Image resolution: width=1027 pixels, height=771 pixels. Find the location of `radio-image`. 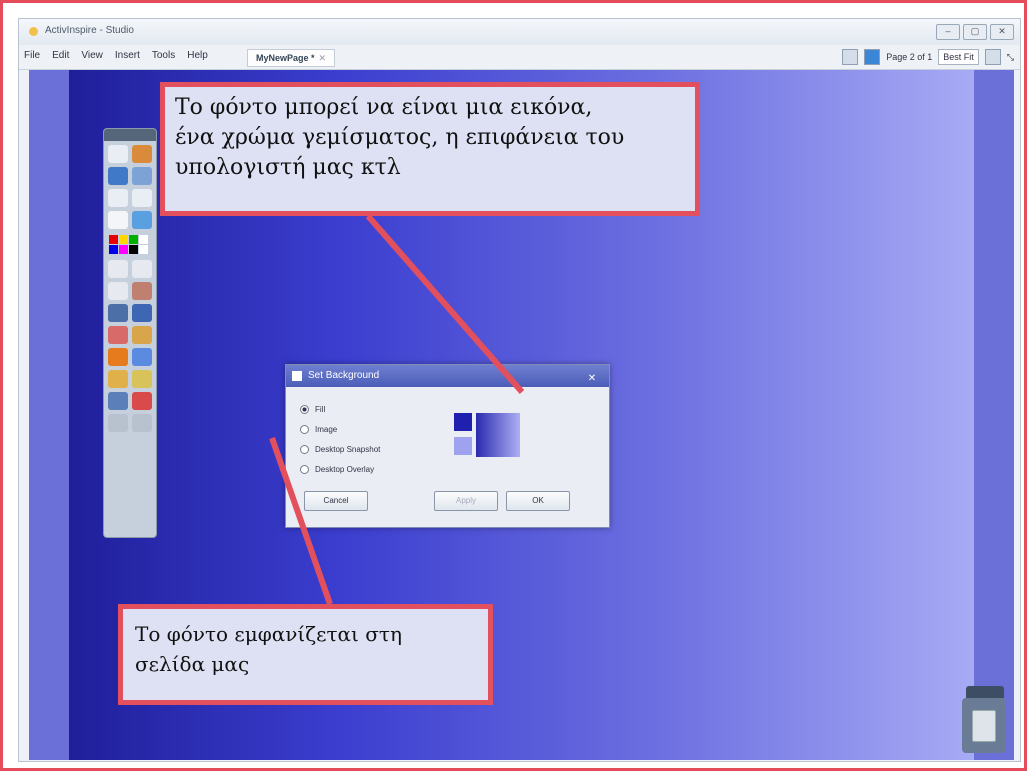

radio-image is located at coordinates (304, 429).